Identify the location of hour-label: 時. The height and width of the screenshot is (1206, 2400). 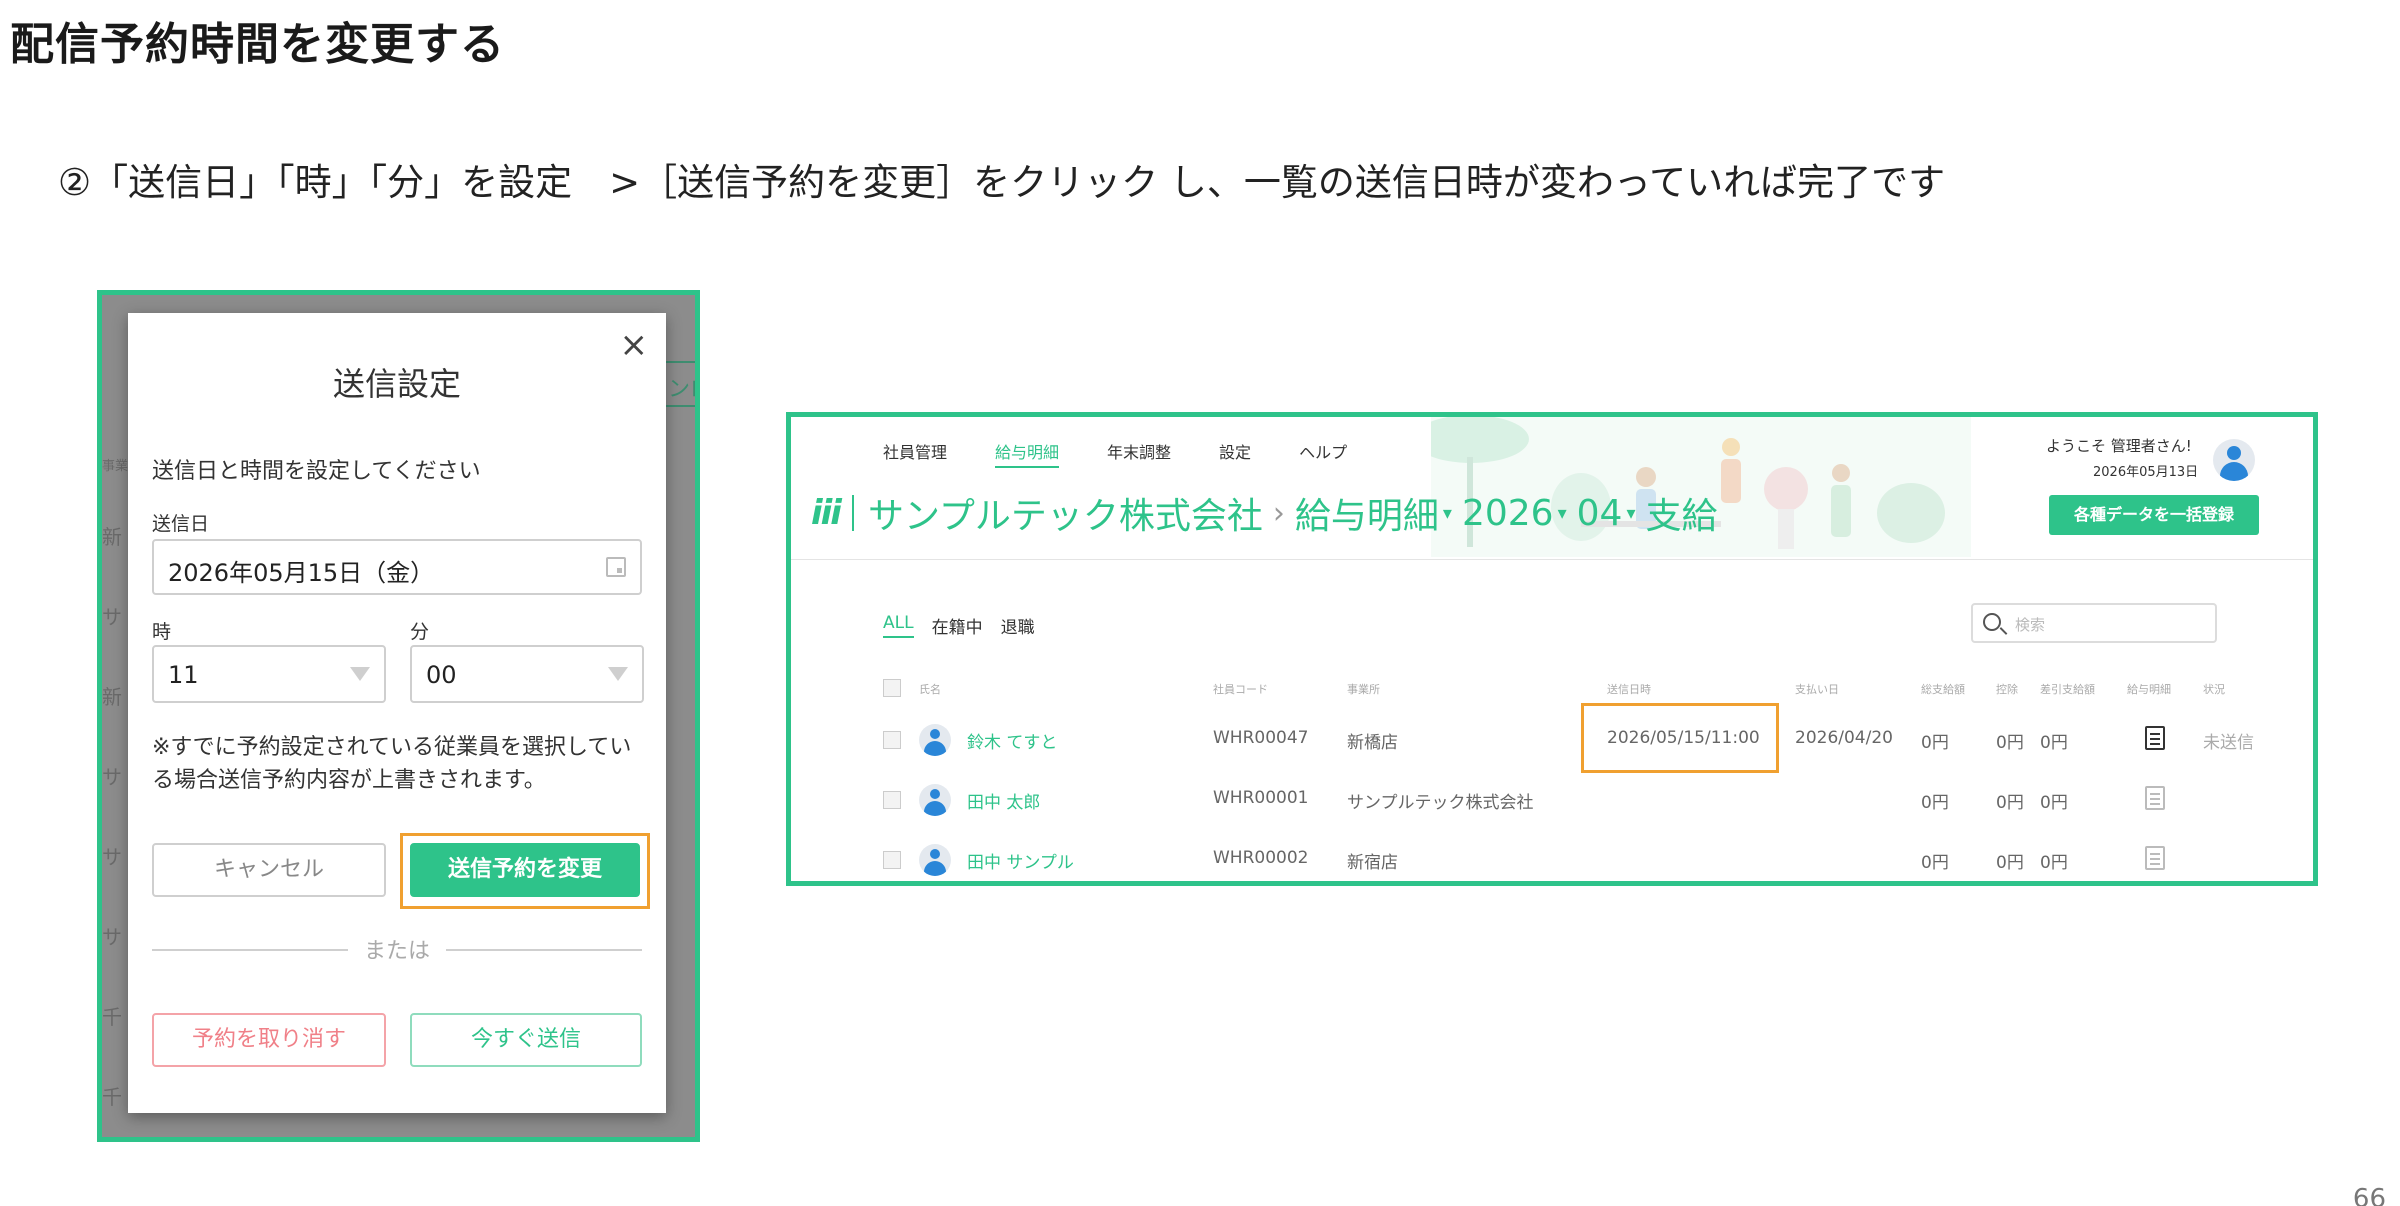
(162, 632).